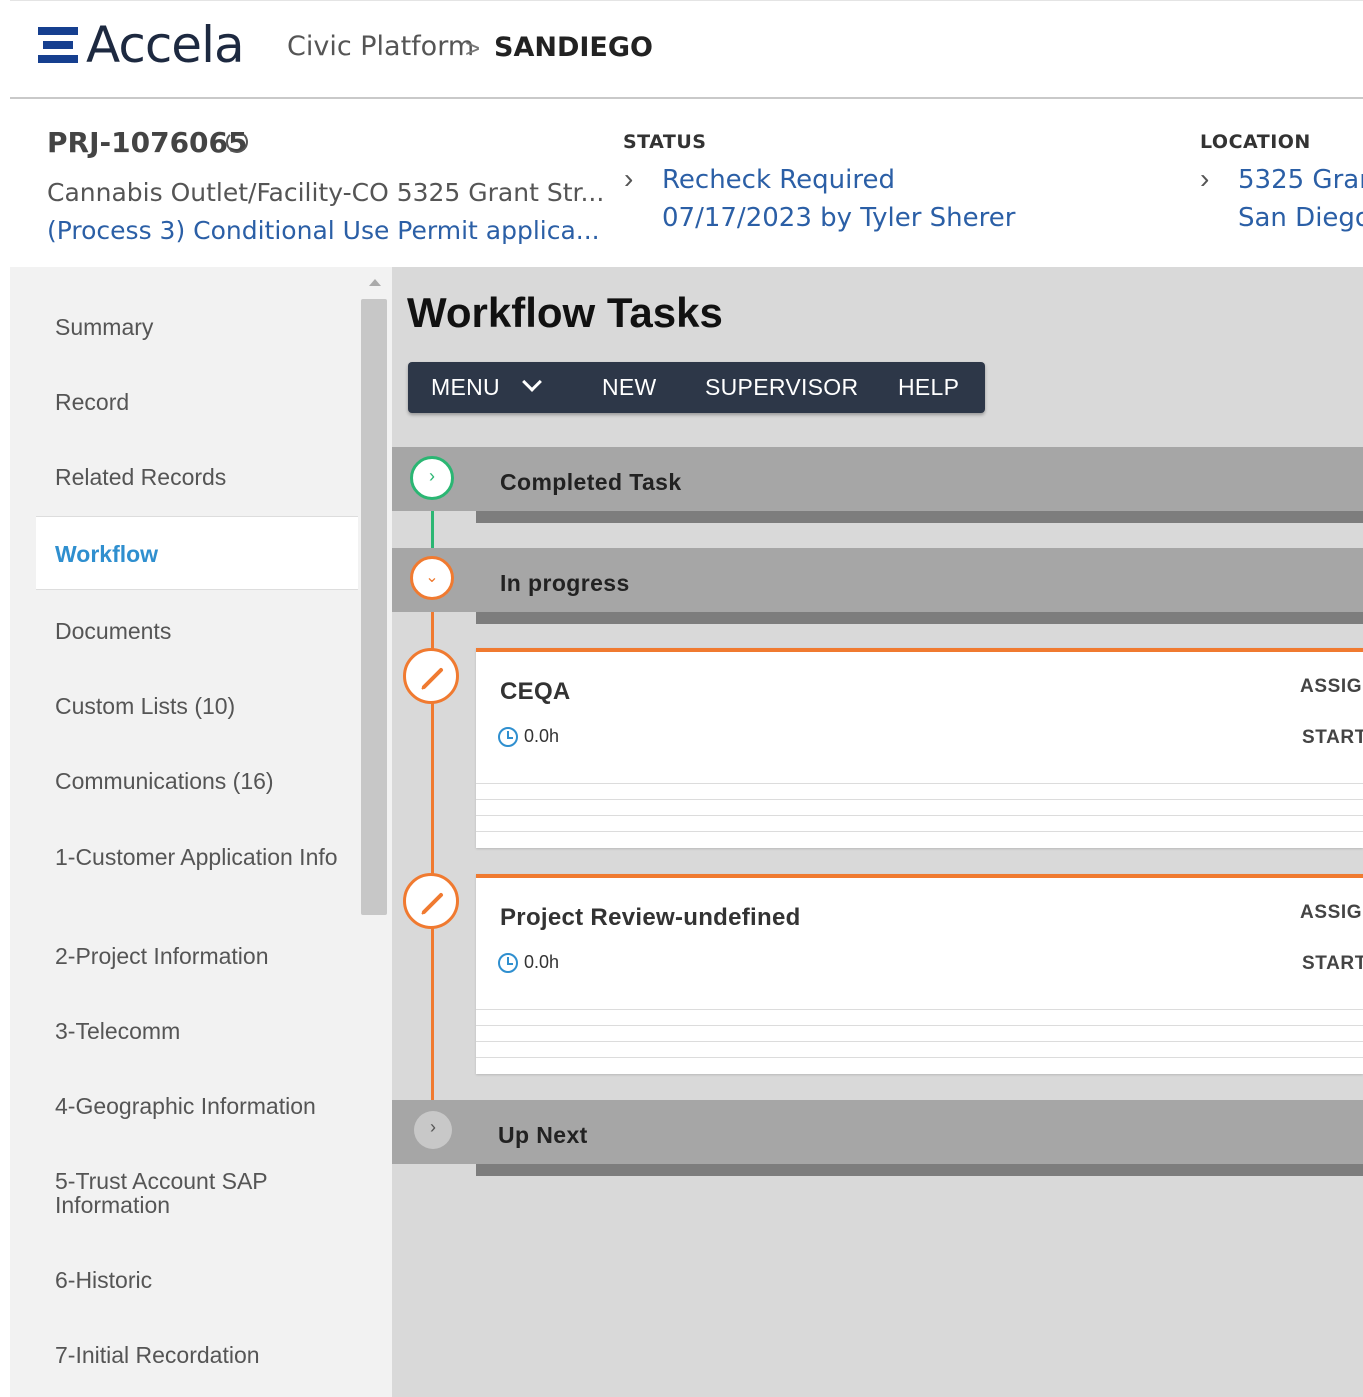 This screenshot has width=1363, height=1397. Describe the element at coordinates (686, 49) in the screenshot. I see `top-header: Accela Civic Platform > SANDIEGO` at that location.